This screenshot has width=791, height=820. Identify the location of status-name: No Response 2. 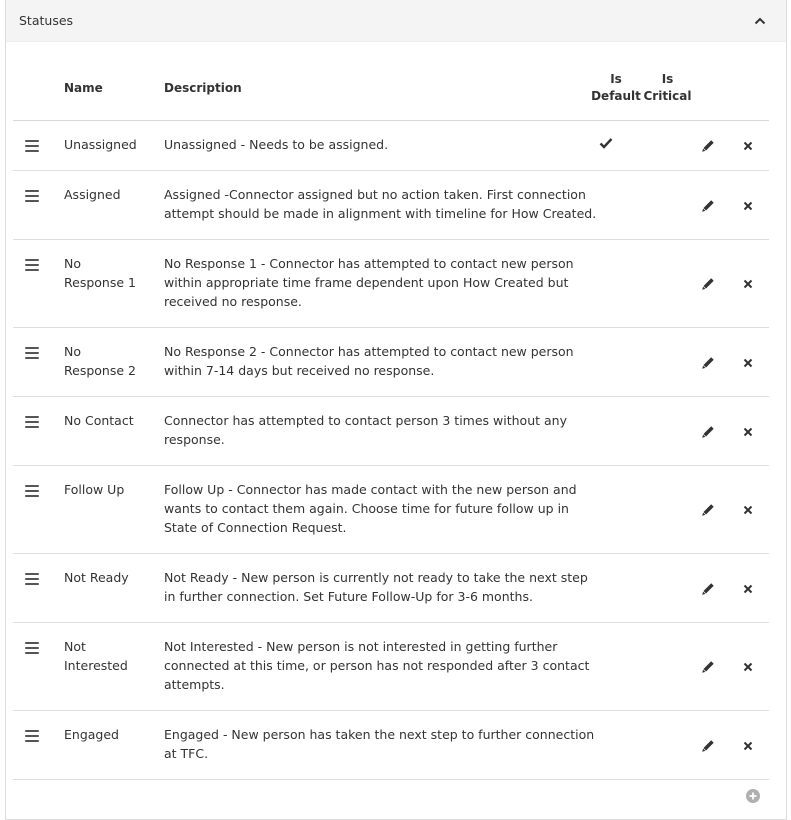
(109, 361).